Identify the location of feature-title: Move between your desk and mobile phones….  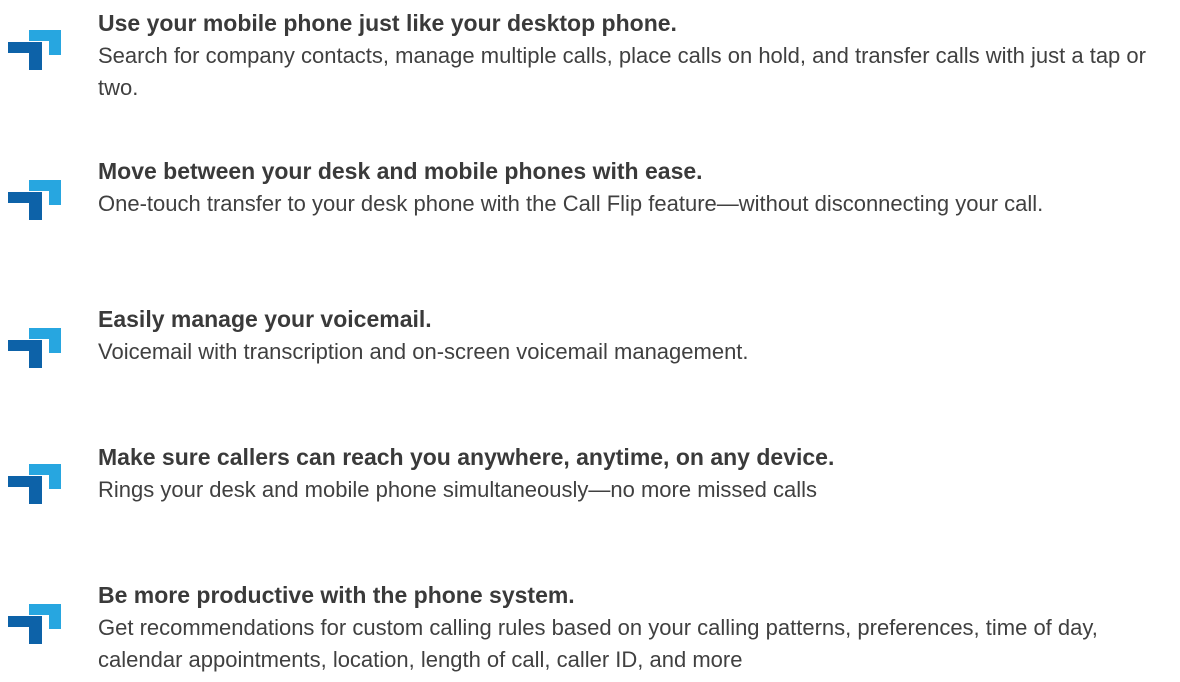
(400, 171).